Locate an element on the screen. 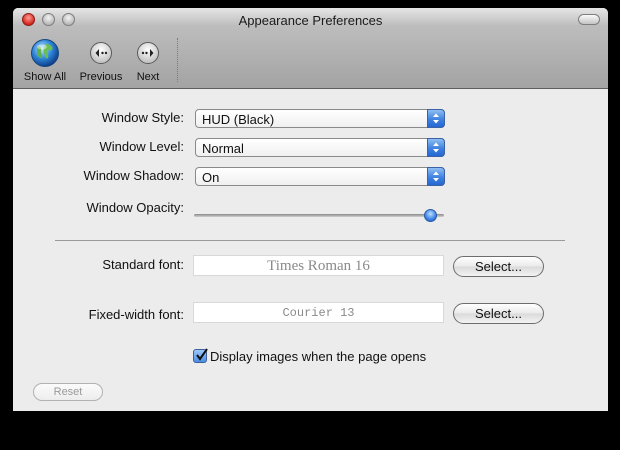 Image resolution: width=620 pixels, height=450 pixels. window-style-value: HUD (Black) is located at coordinates (238, 119).